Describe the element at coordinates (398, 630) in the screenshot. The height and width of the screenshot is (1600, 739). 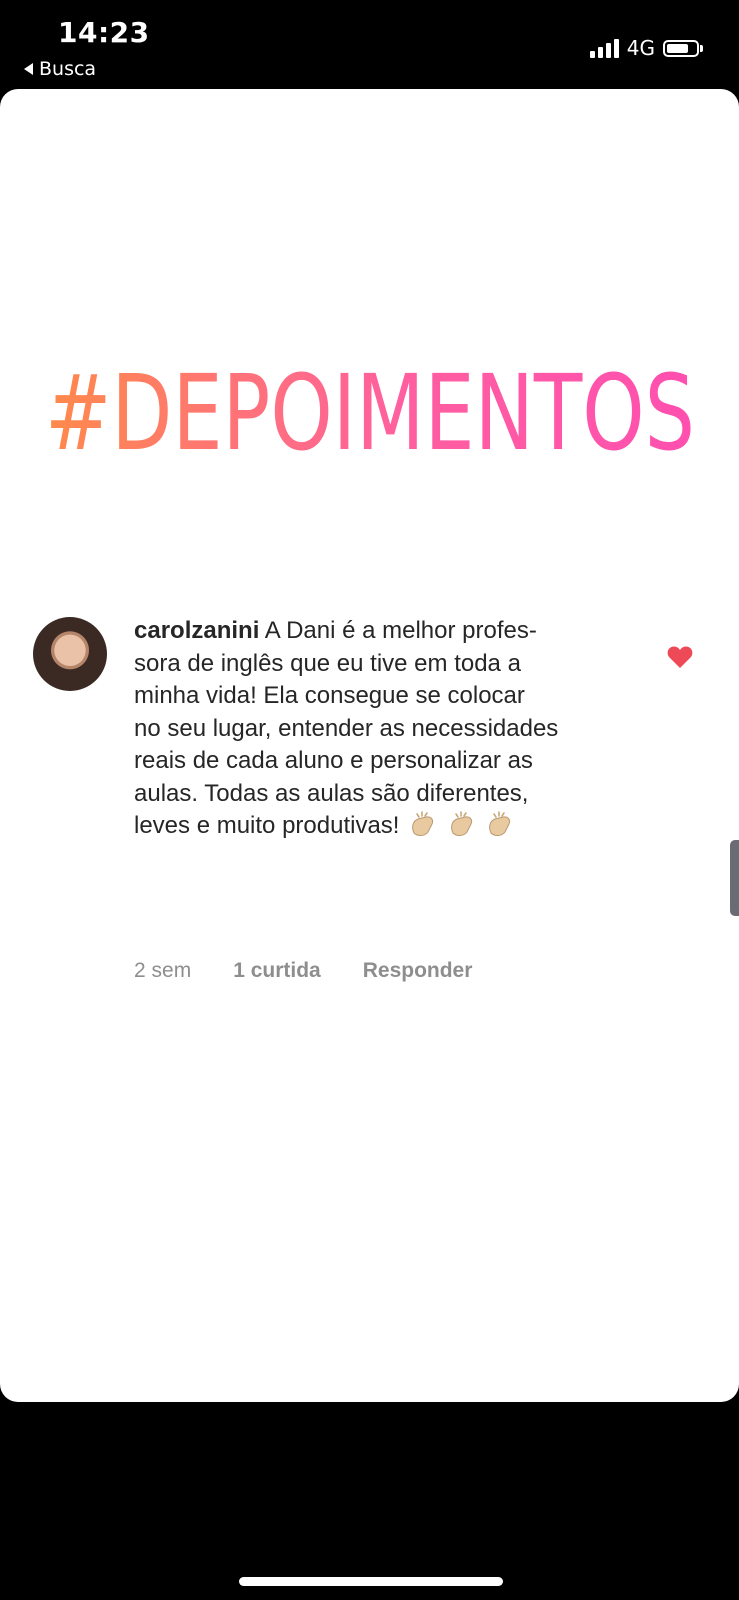
I see `comment-line: A Dani é a melhor profes-` at that location.